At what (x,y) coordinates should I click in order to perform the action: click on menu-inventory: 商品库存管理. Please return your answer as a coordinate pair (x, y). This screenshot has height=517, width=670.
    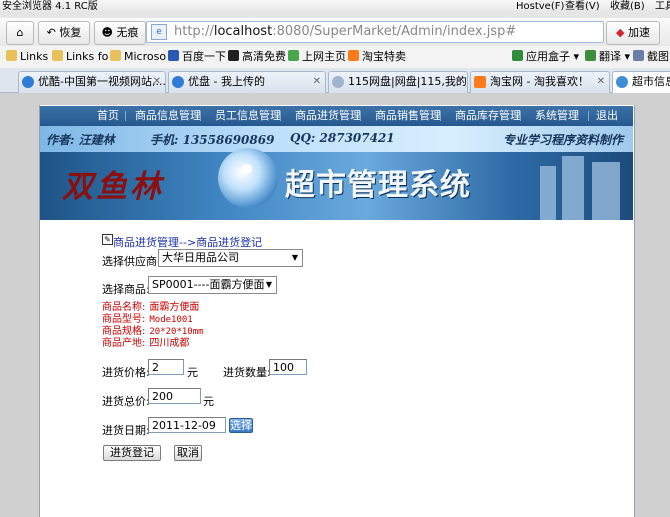
    Looking at the image, I should click on (488, 116).